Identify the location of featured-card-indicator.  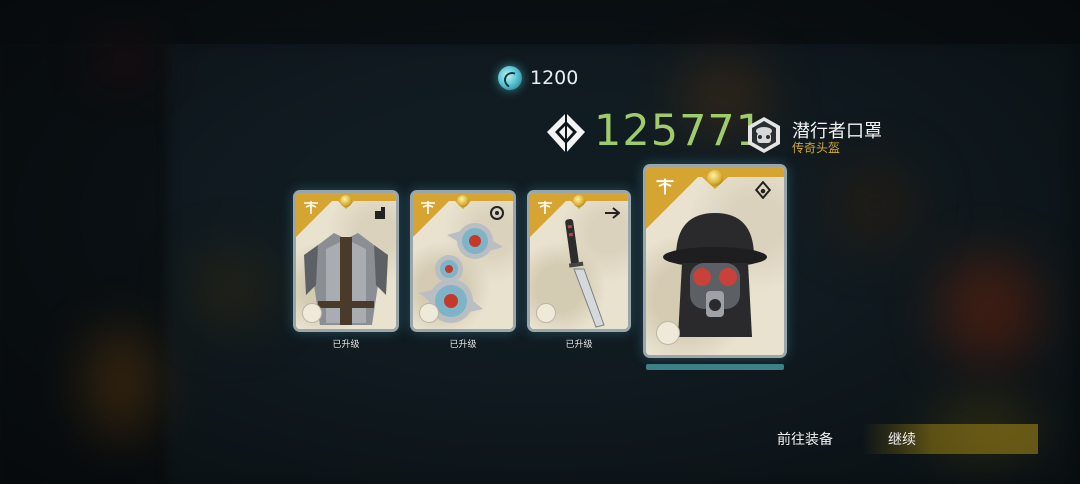
(715, 367).